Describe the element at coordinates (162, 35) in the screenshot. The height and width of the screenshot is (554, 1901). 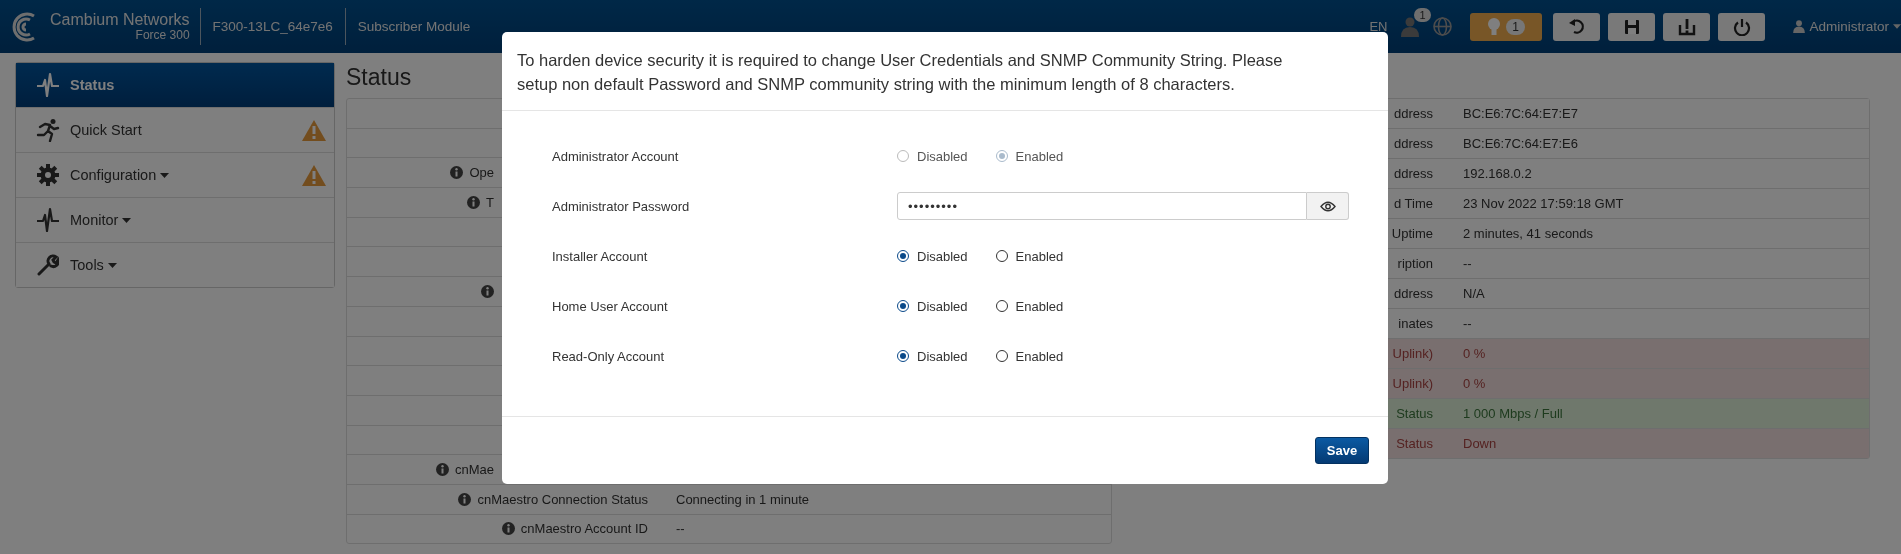
I see `model-name: Force 300` at that location.